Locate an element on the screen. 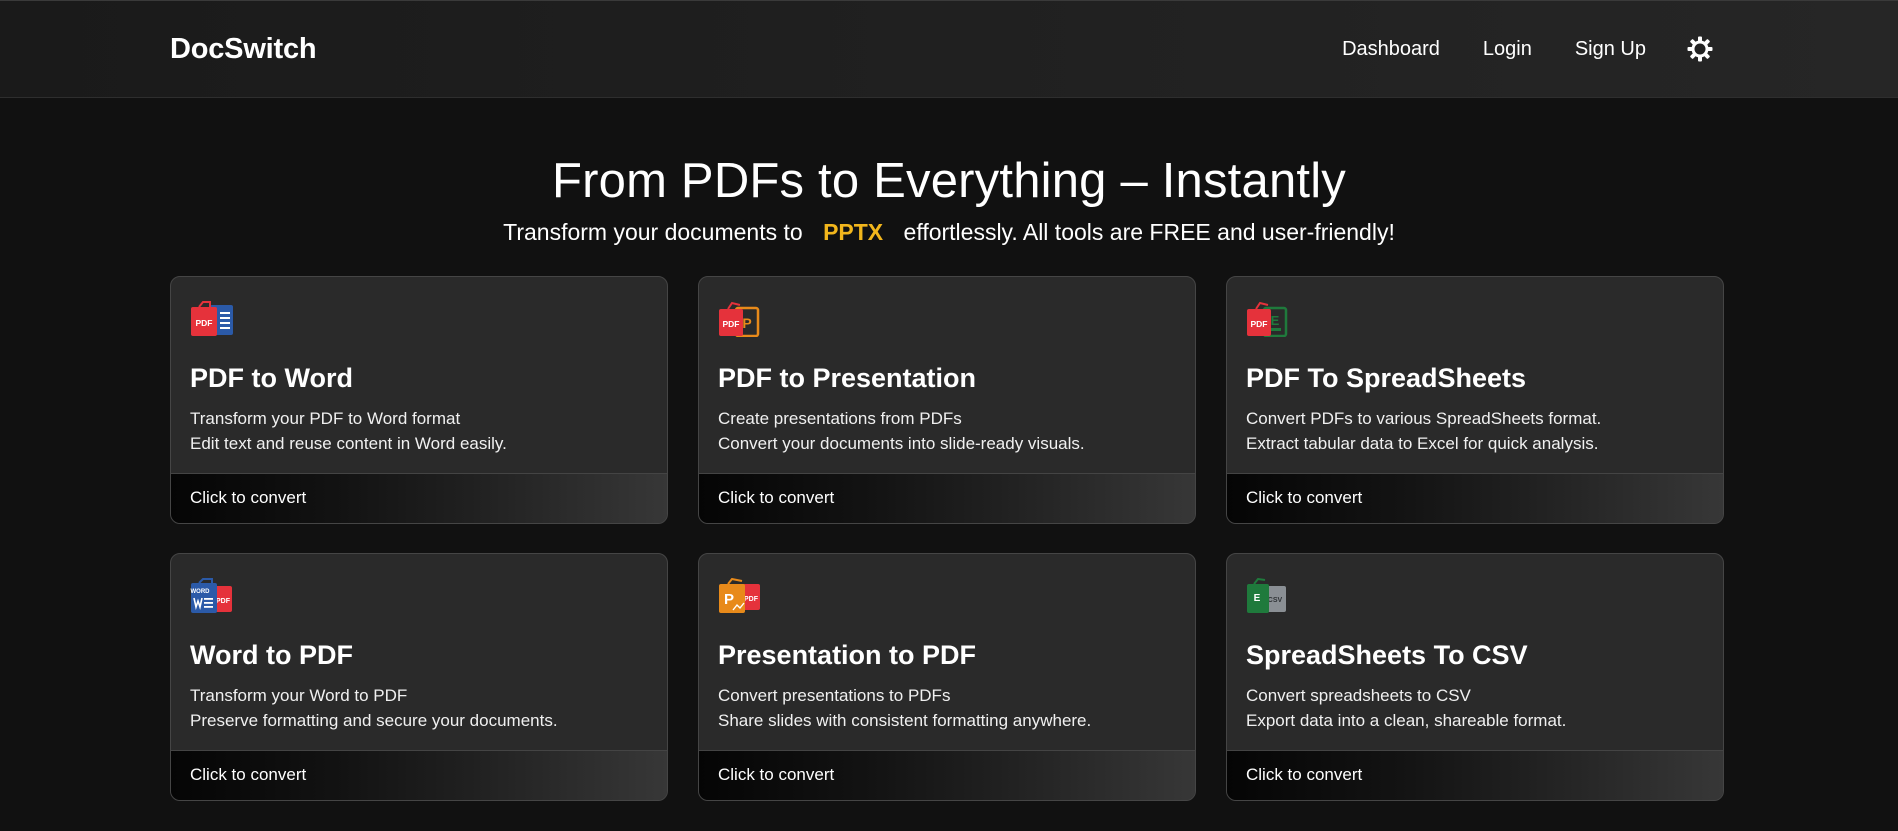 Image resolution: width=1898 pixels, height=831 pixels. pdf-to-word-icon: PDF is located at coordinates (213, 319).